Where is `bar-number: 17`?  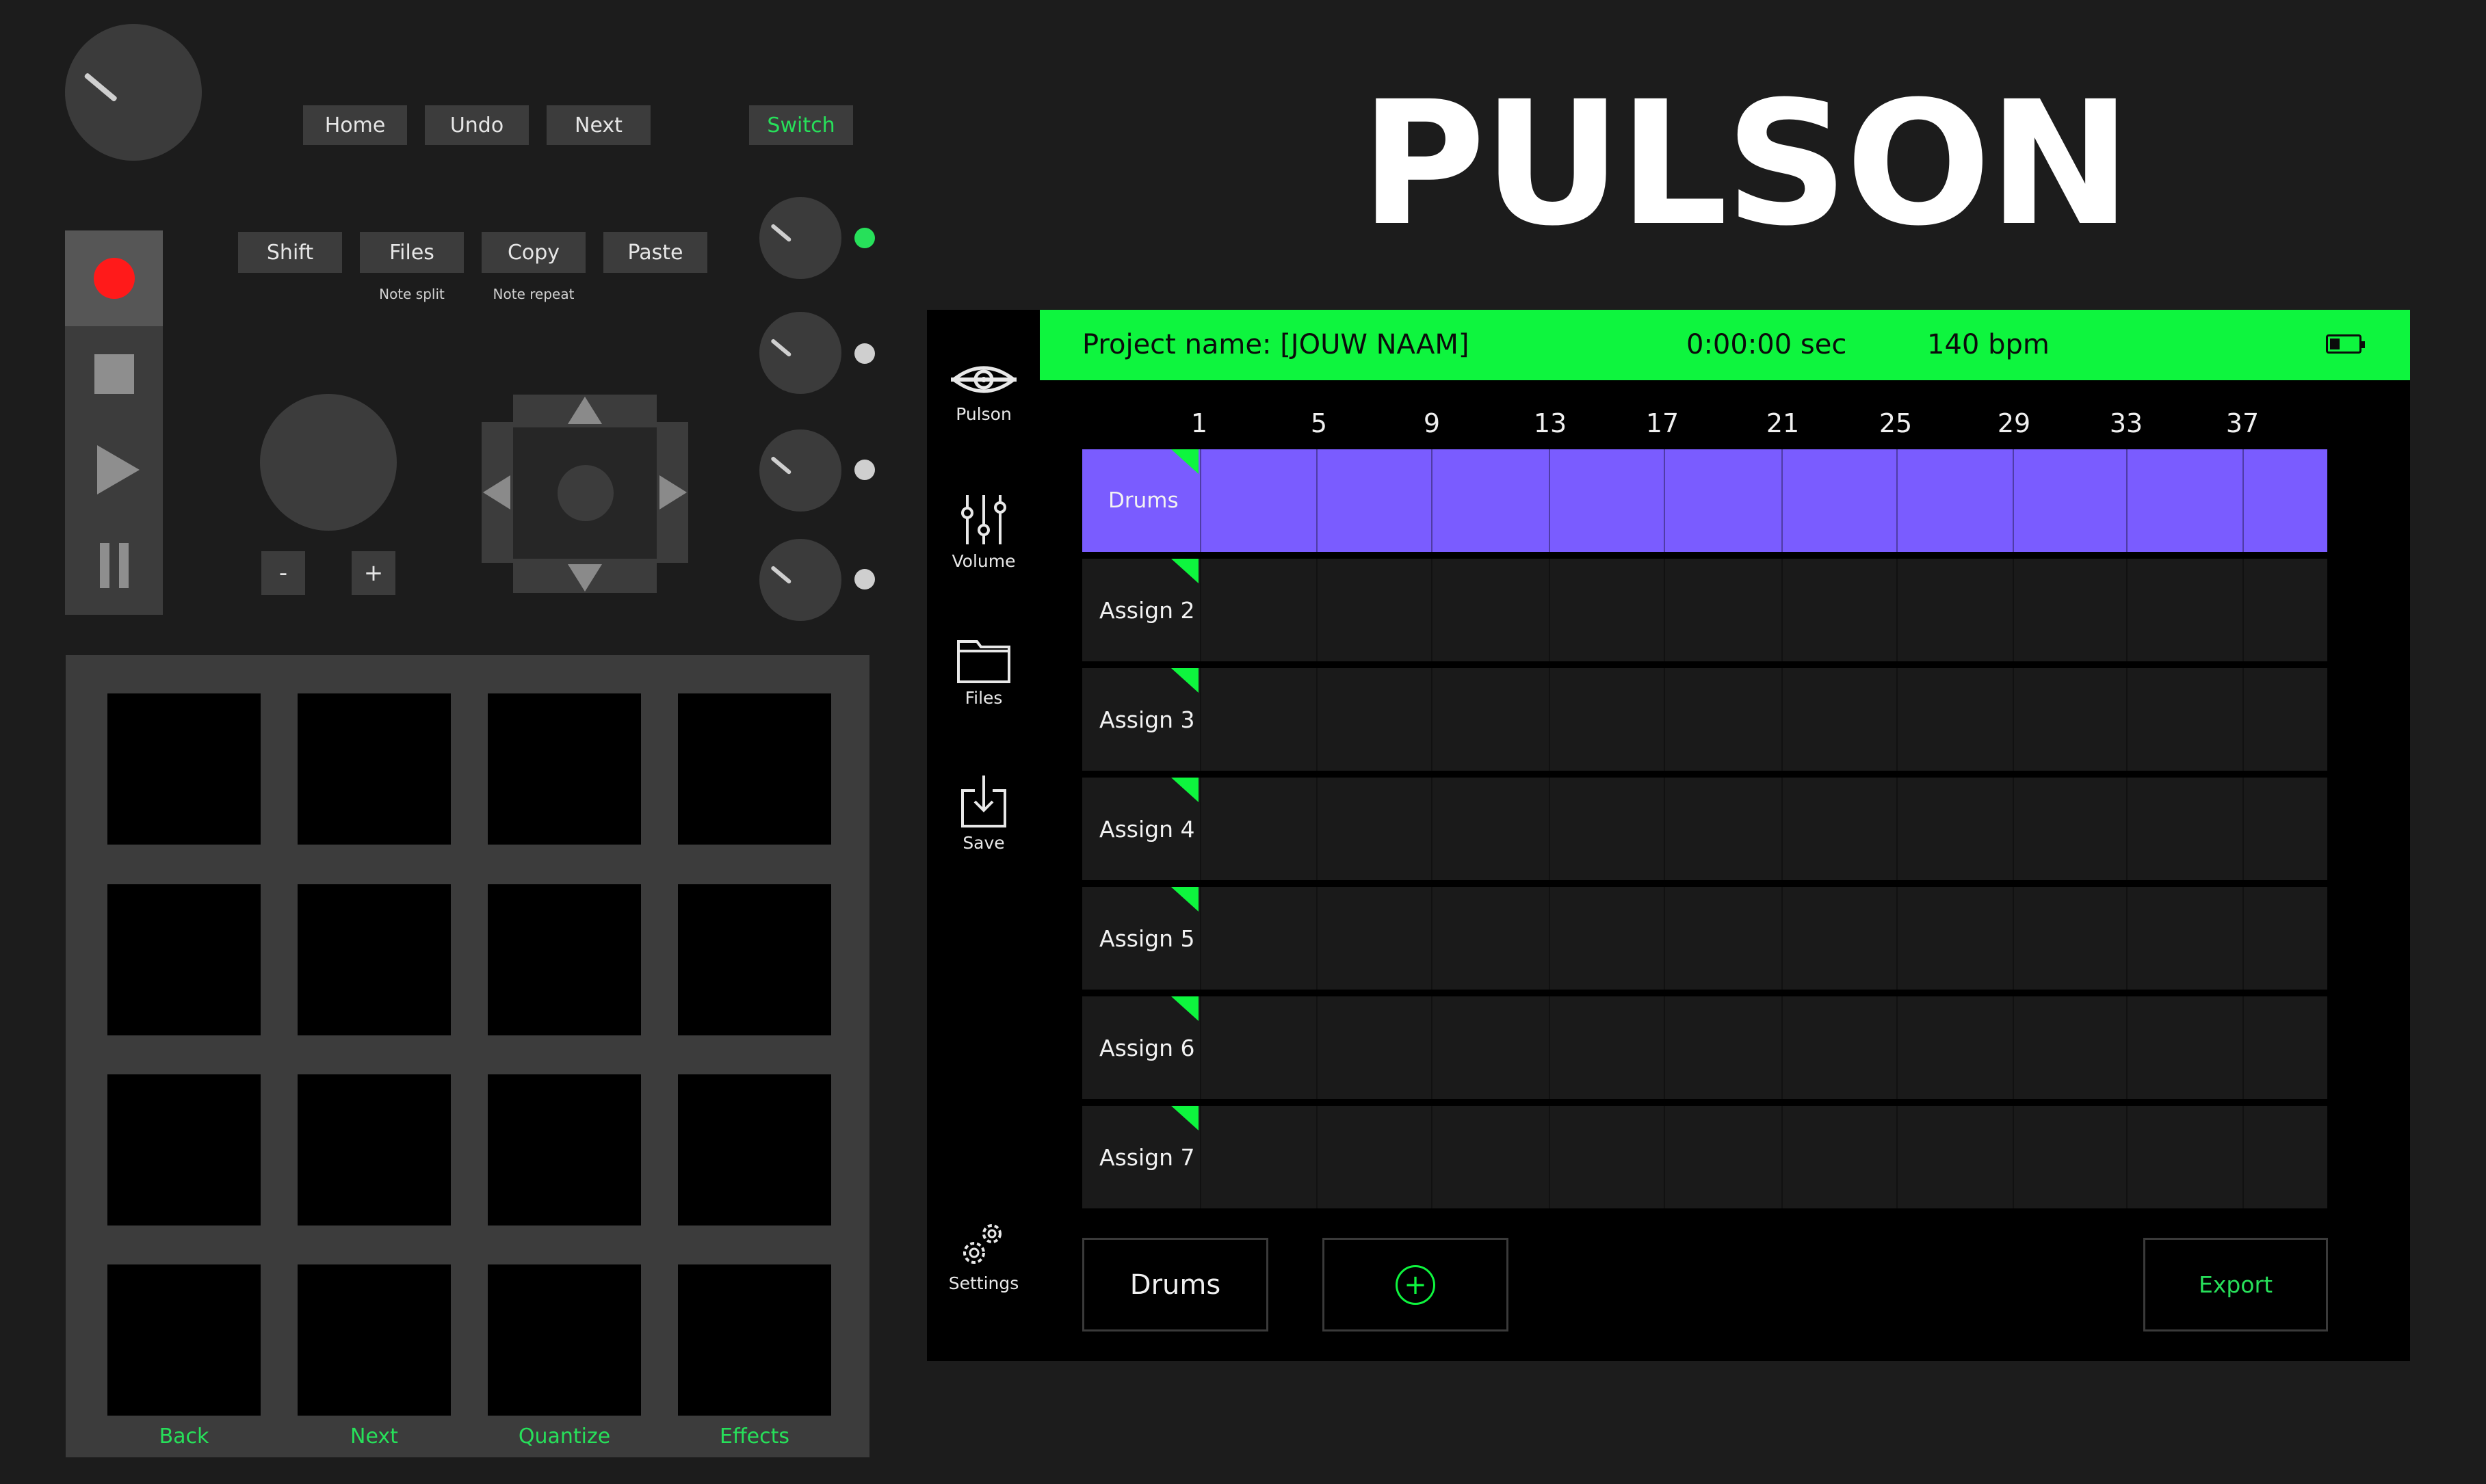
bar-number: 17 is located at coordinates (1662, 423).